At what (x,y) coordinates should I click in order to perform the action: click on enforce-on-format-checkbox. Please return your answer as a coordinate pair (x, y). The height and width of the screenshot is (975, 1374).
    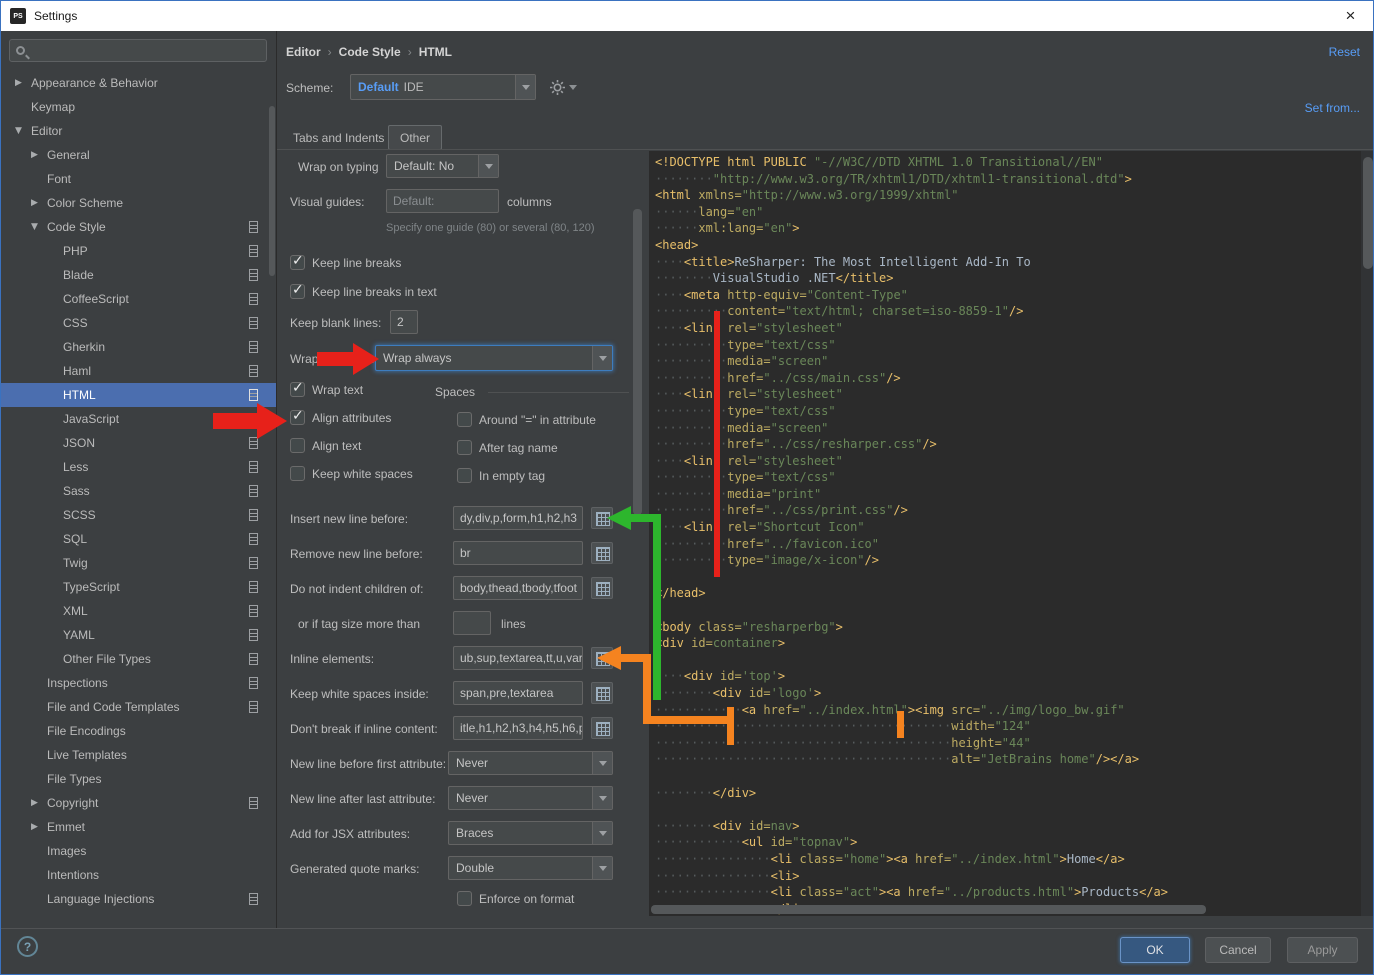
    Looking at the image, I should click on (464, 898).